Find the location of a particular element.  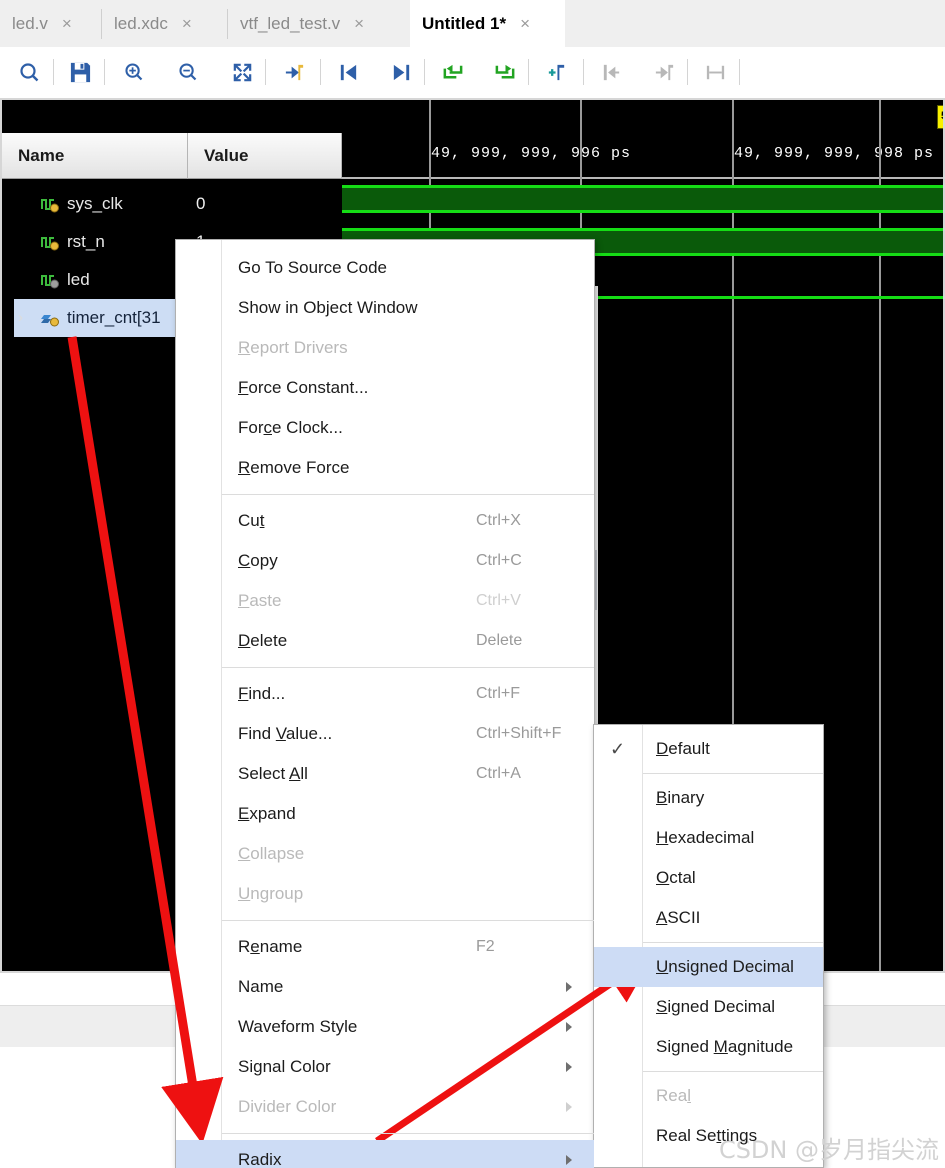

go-to-time-button is located at coordinates (294, 72).